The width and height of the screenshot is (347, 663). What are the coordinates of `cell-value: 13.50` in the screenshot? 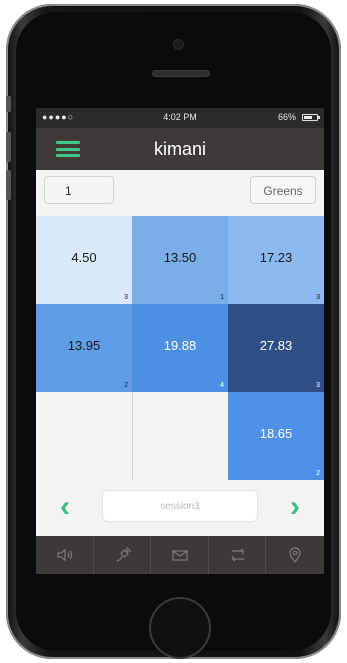 It's located at (180, 257).